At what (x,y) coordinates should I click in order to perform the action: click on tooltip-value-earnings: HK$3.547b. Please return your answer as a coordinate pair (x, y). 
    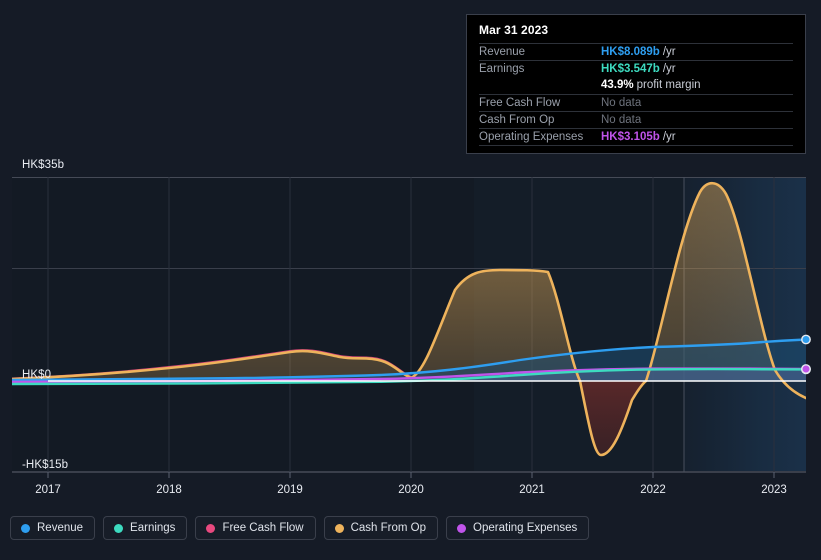
    Looking at the image, I should click on (630, 69).